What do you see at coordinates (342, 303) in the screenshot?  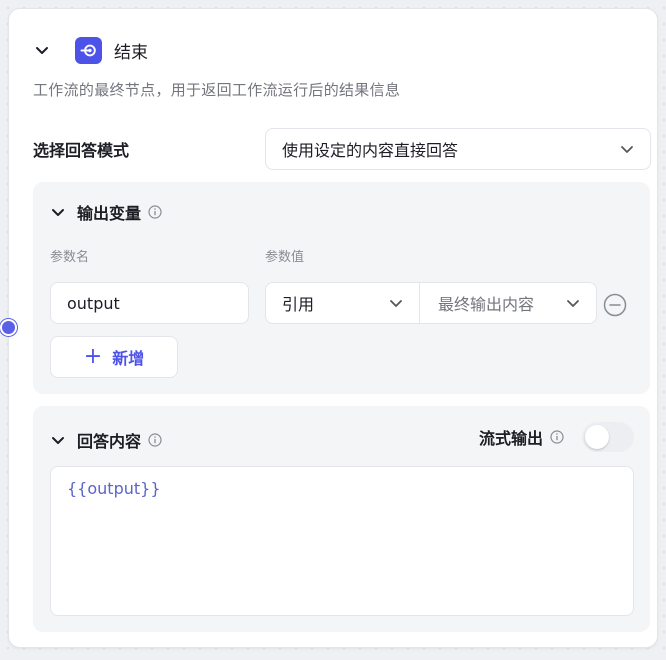 I see `source-type-select: 引用` at bounding box center [342, 303].